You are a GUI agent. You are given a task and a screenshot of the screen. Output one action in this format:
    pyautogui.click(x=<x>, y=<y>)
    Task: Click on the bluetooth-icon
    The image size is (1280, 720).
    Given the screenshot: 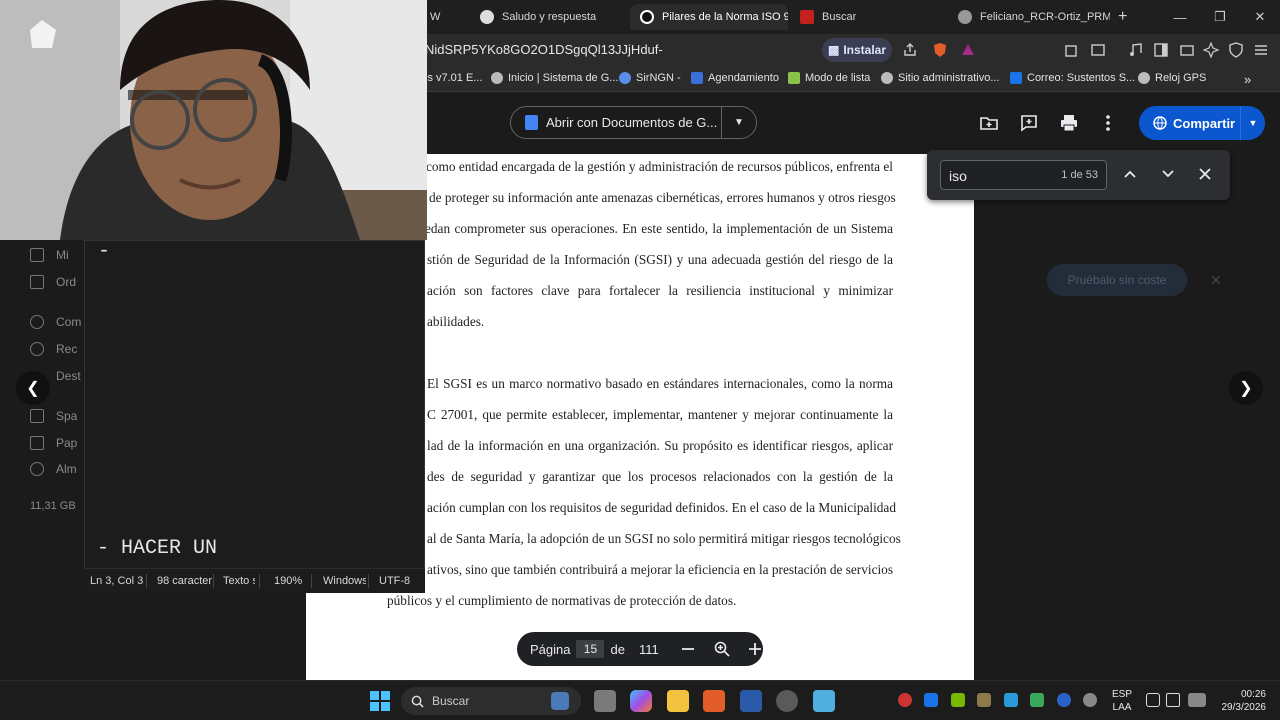 What is the action you would take?
    pyautogui.click(x=1064, y=700)
    